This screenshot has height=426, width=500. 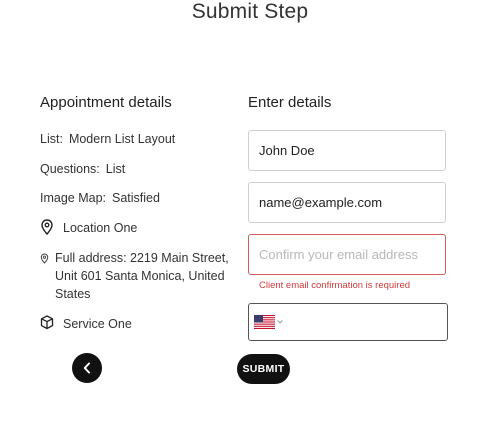 I want to click on detail-image-map-value: Satisfied, so click(x=136, y=198).